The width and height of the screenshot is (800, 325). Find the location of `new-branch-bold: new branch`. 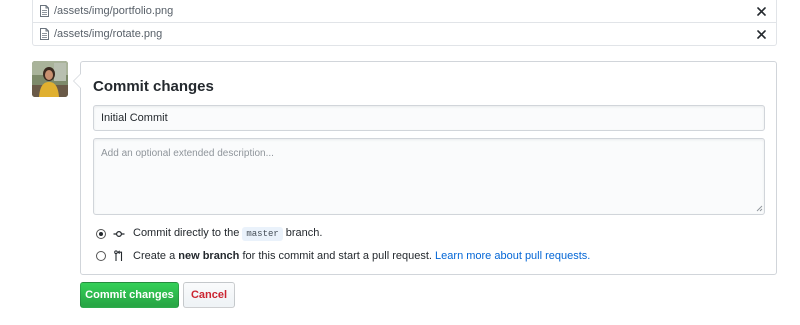

new-branch-bold: new branch is located at coordinates (209, 256).